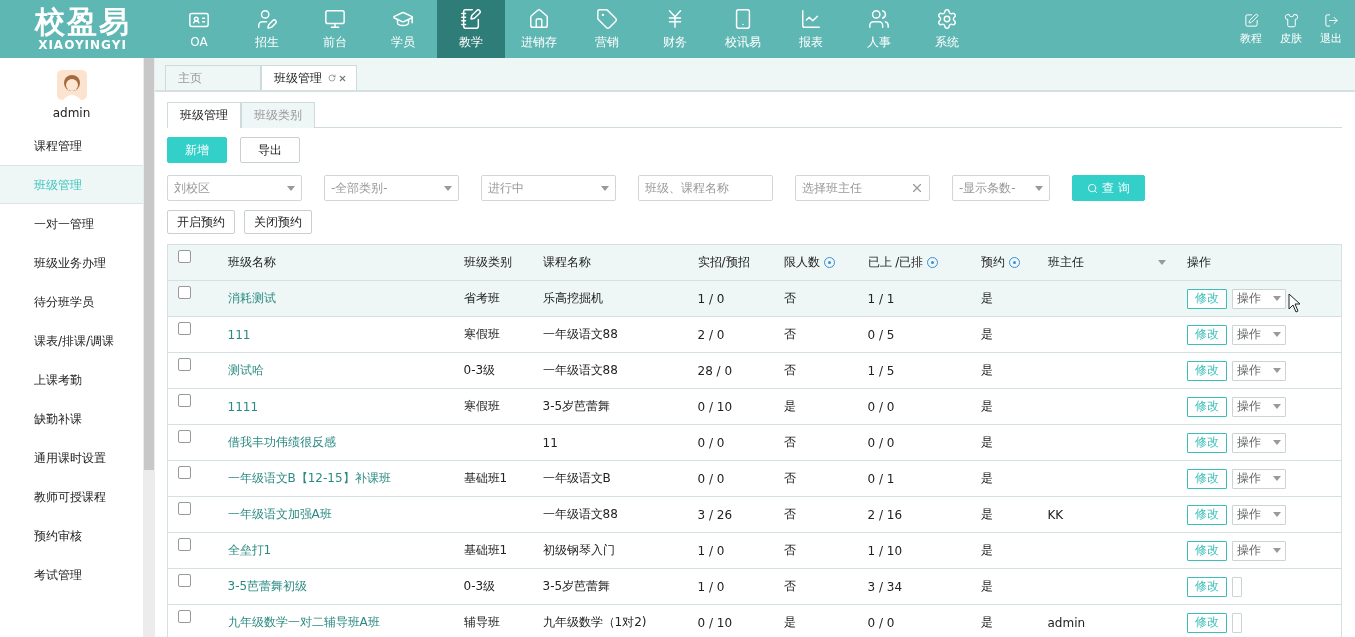  Describe the element at coordinates (811, 29) in the screenshot. I see `nav-item: 报表` at that location.